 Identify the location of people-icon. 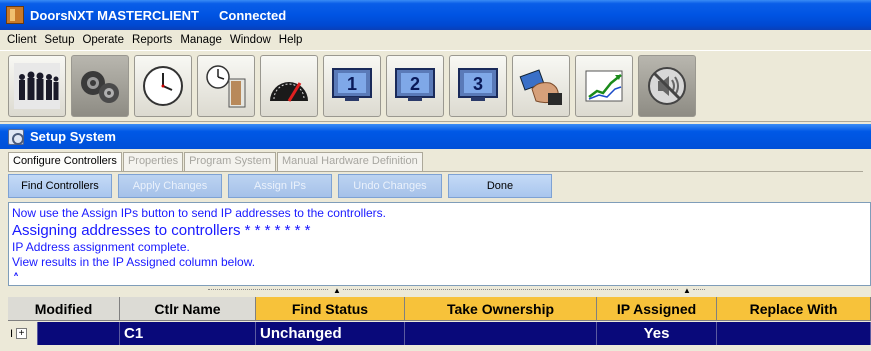
(37, 86).